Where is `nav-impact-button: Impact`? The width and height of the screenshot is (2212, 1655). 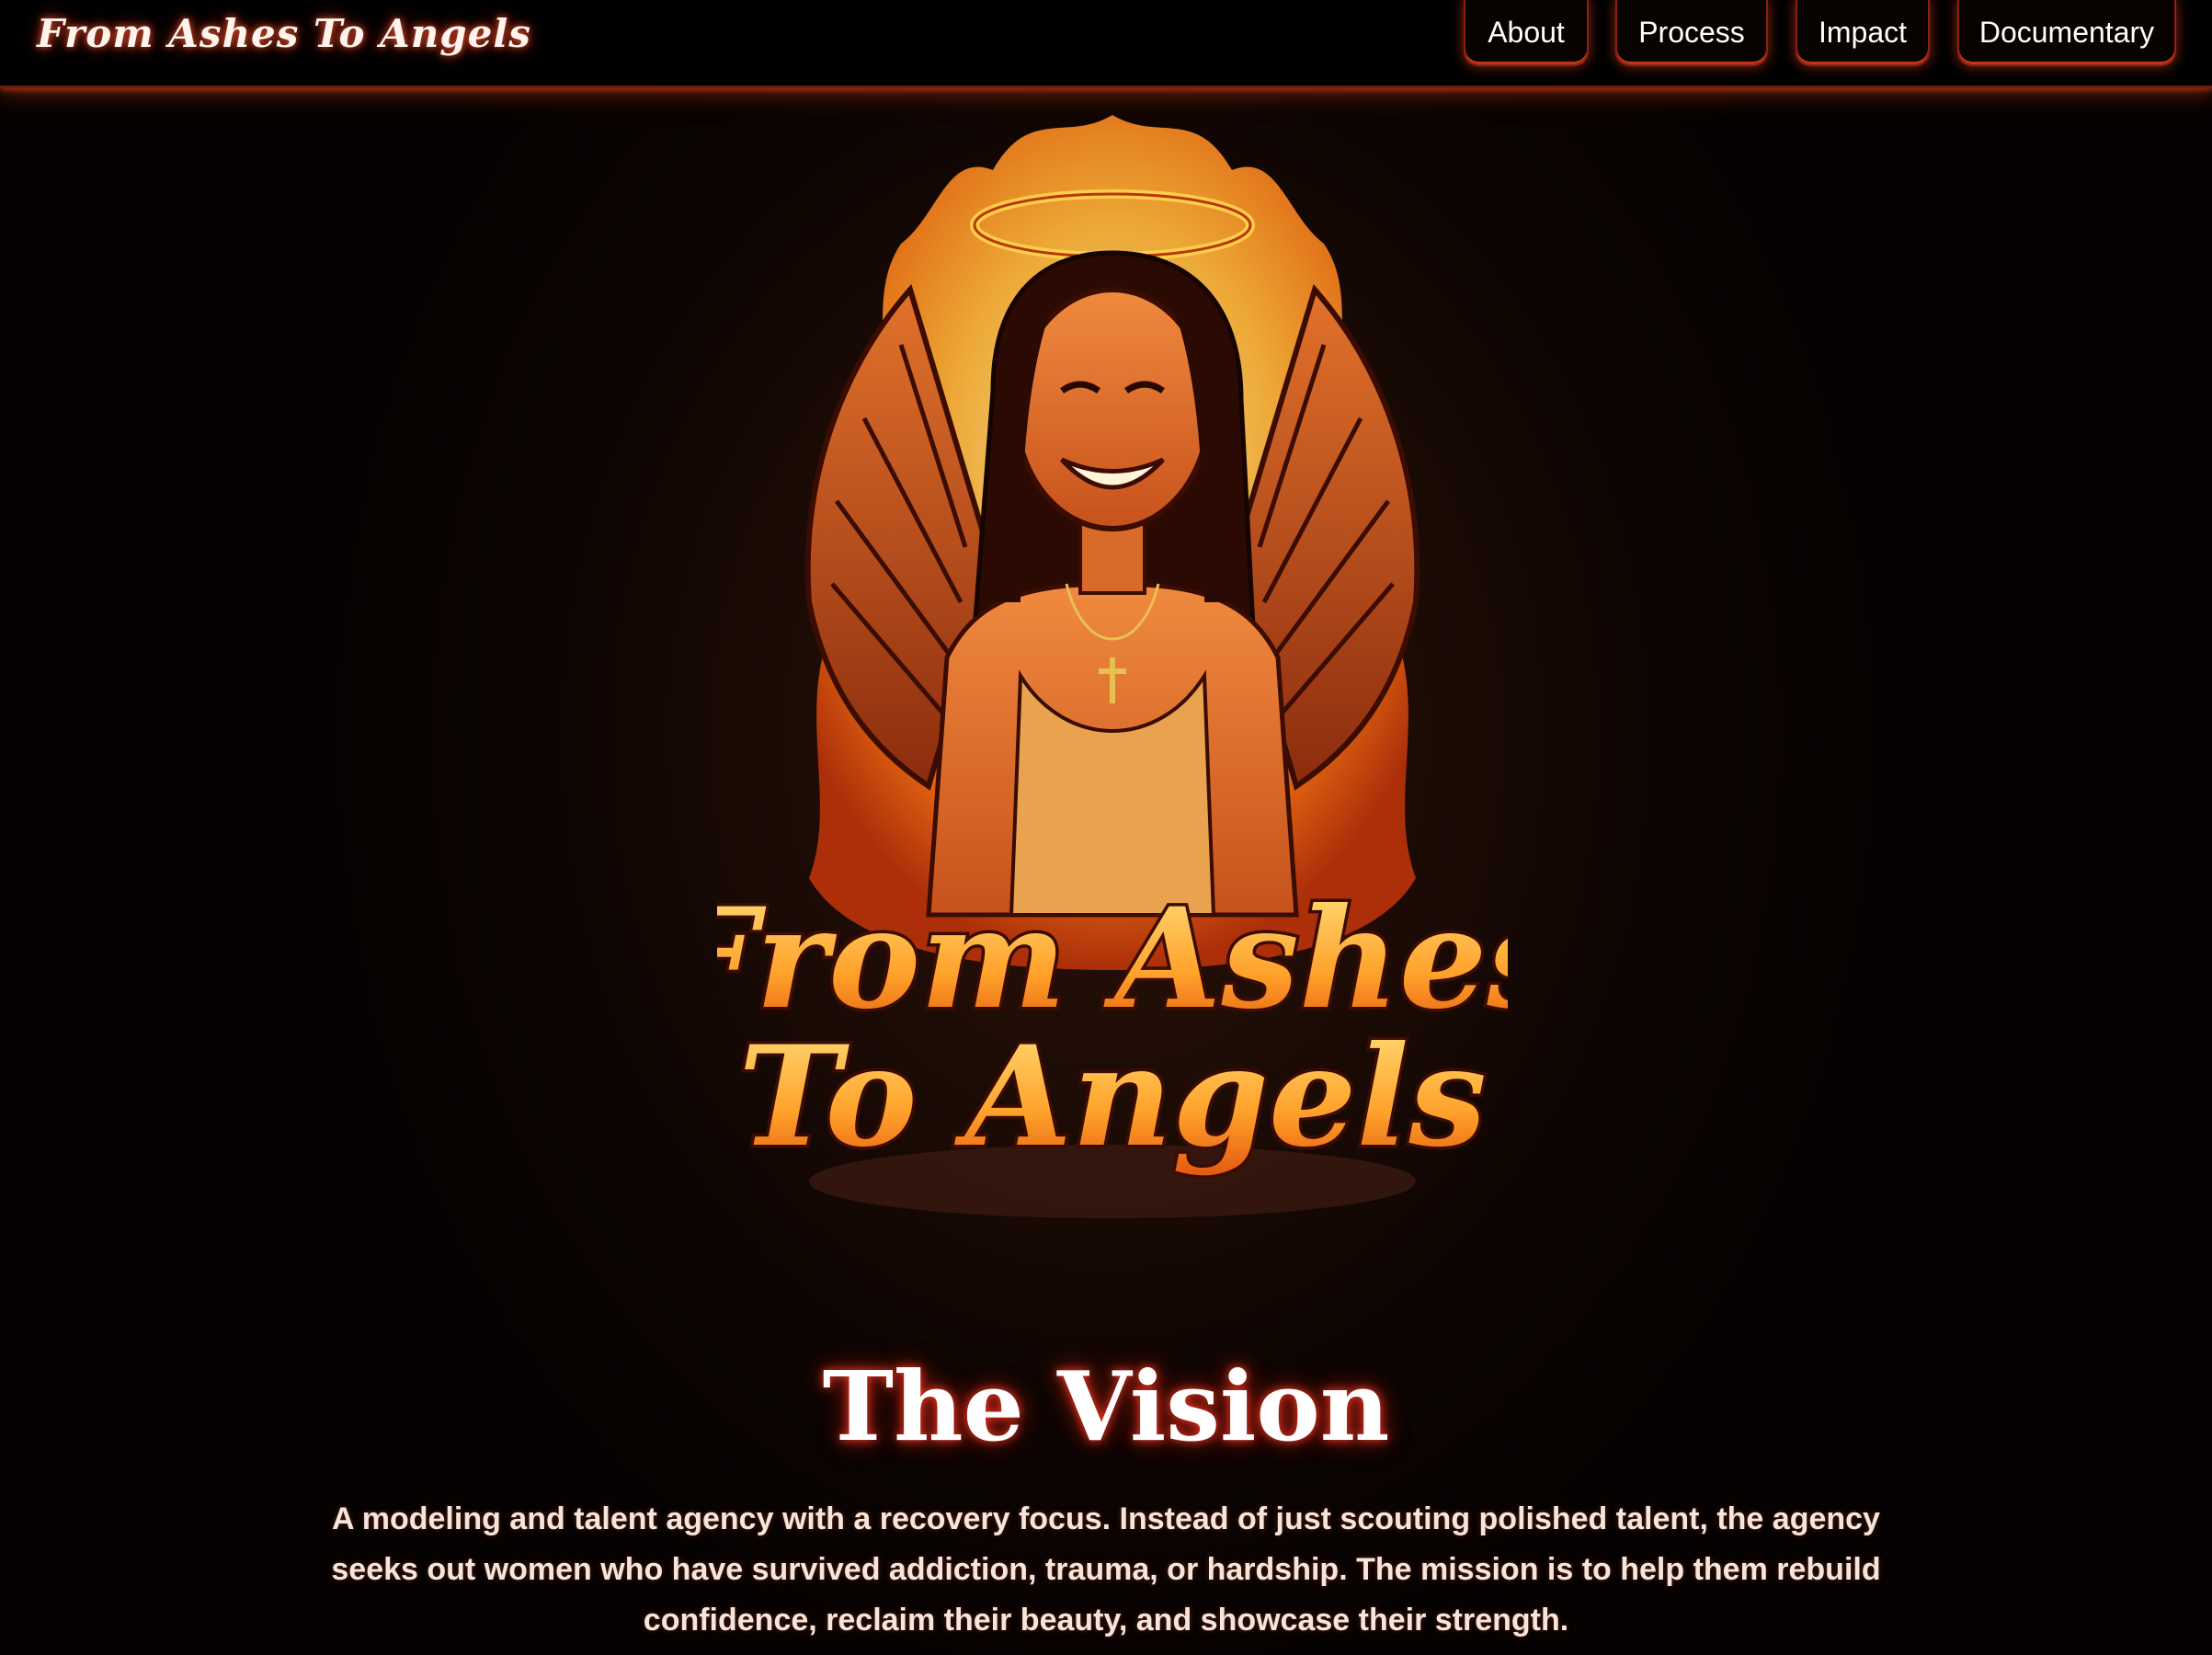
nav-impact-button: Impact is located at coordinates (1863, 33).